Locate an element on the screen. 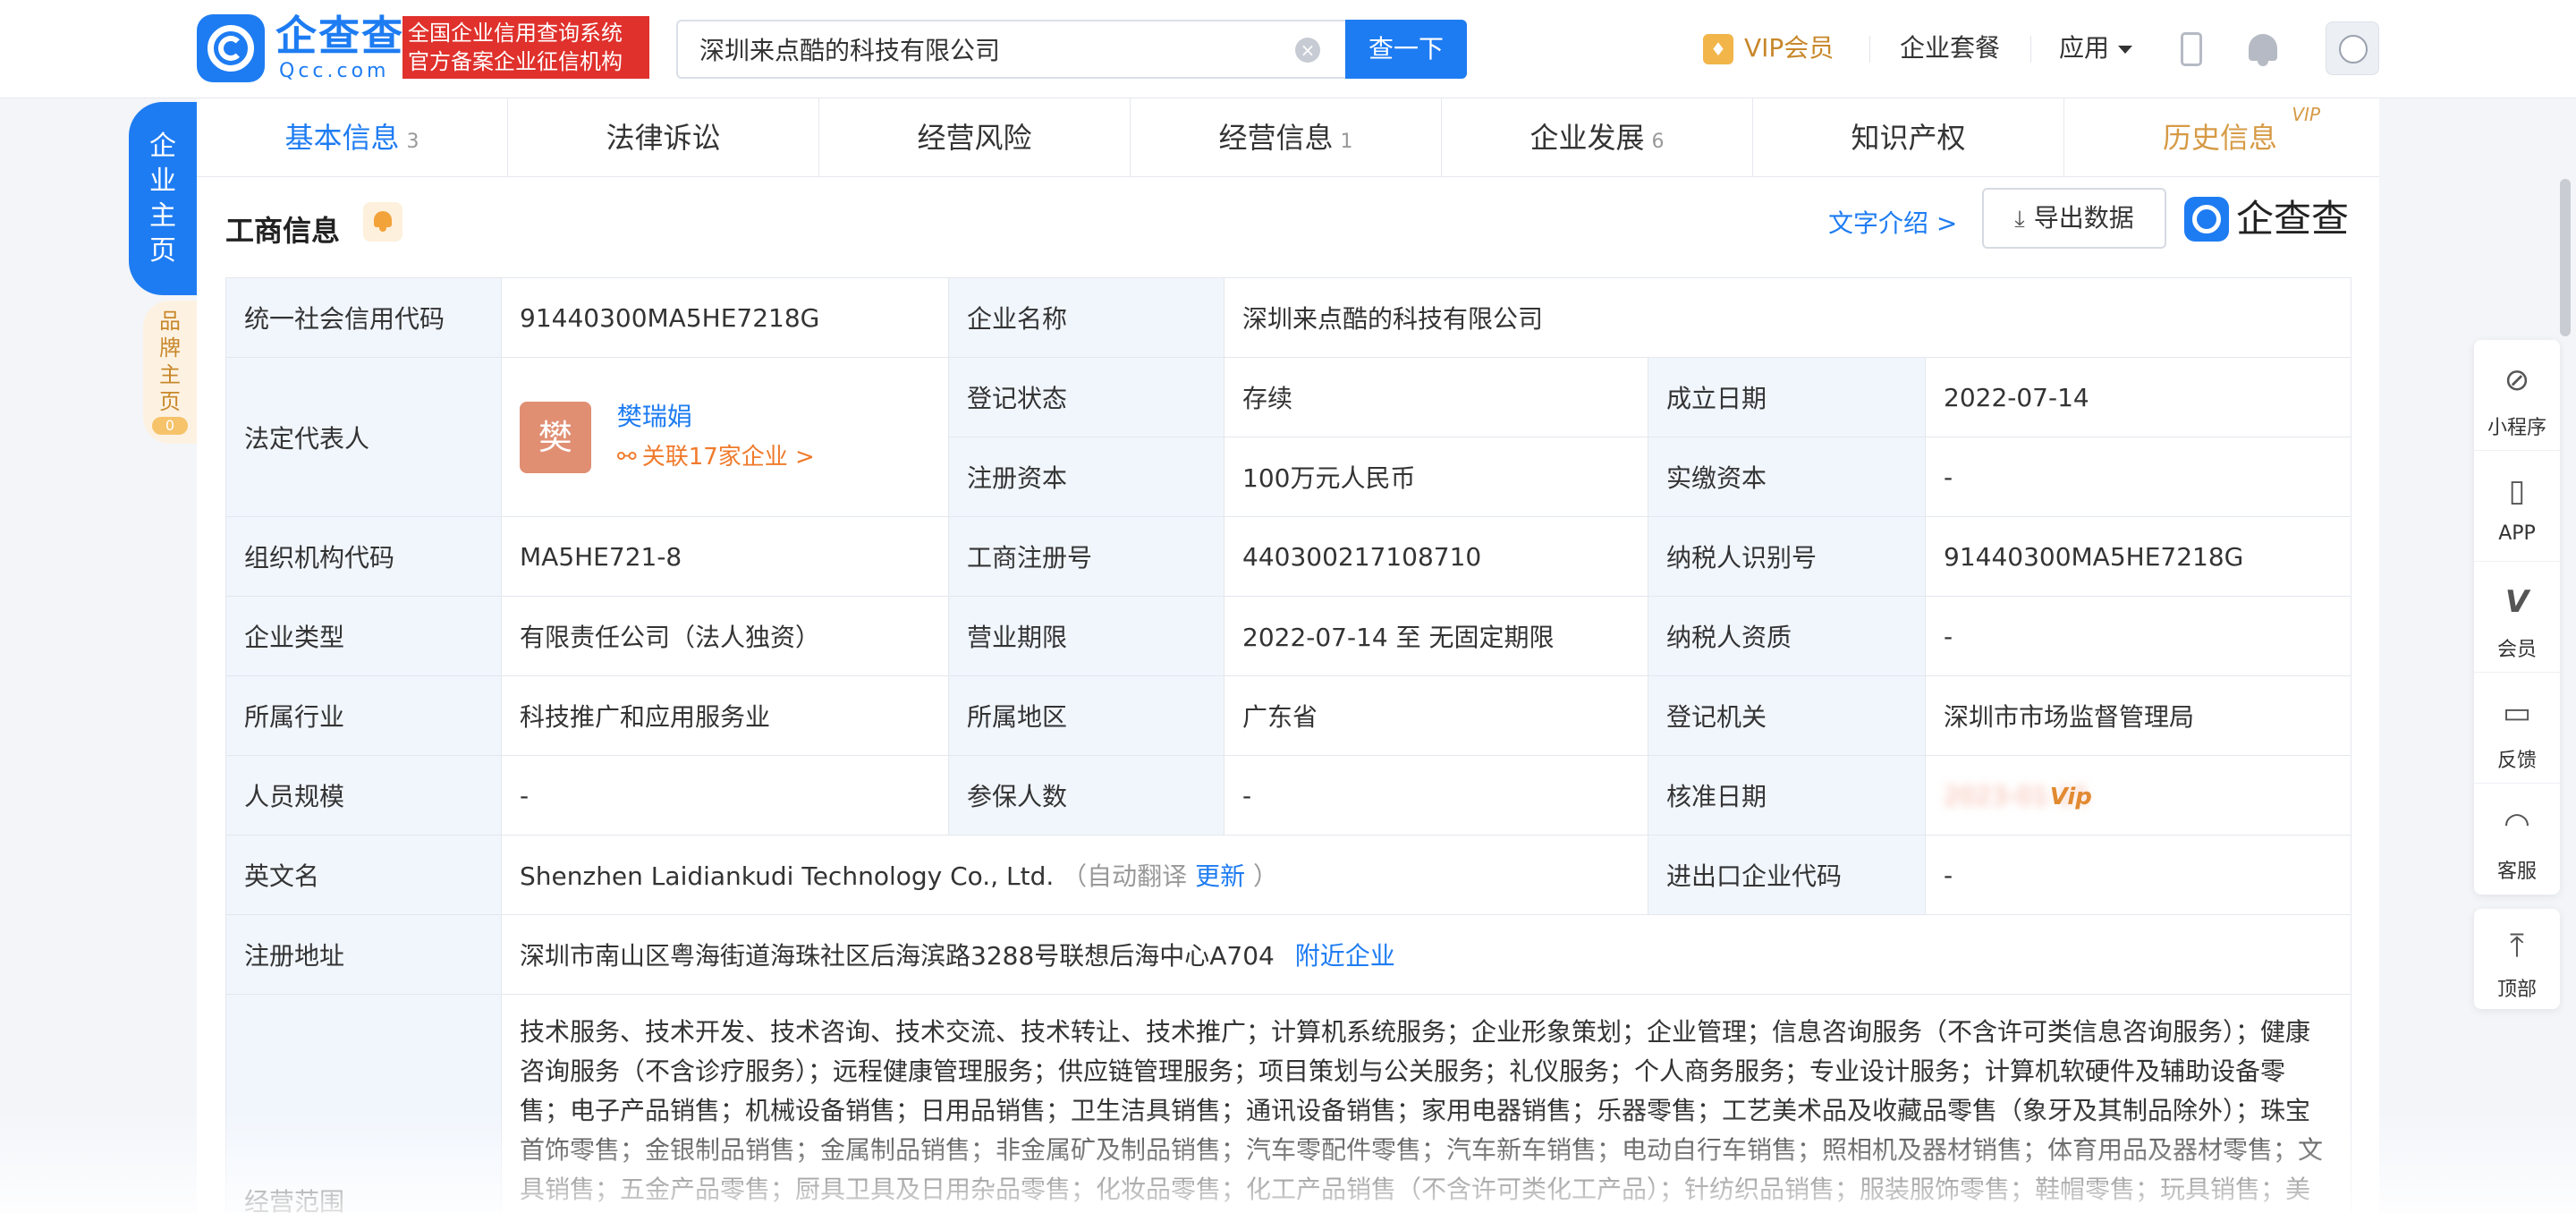 The height and width of the screenshot is (1213, 2576). tab-business-info: 经营信息 1 is located at coordinates (1286, 137).